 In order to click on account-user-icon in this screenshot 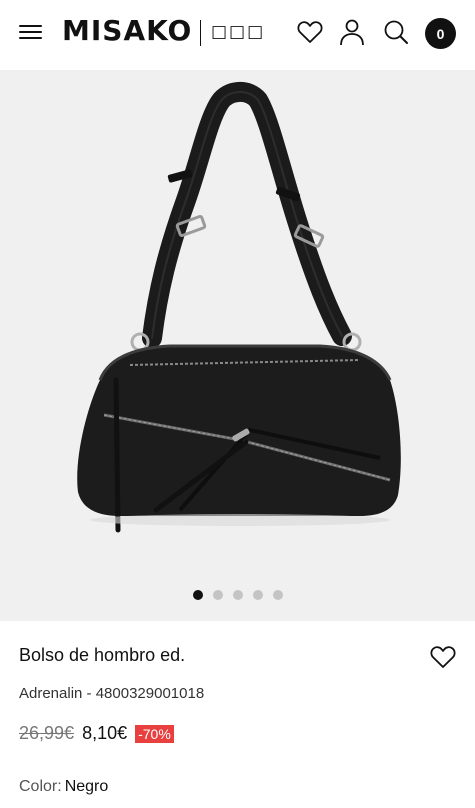, I will do `click(352, 32)`.